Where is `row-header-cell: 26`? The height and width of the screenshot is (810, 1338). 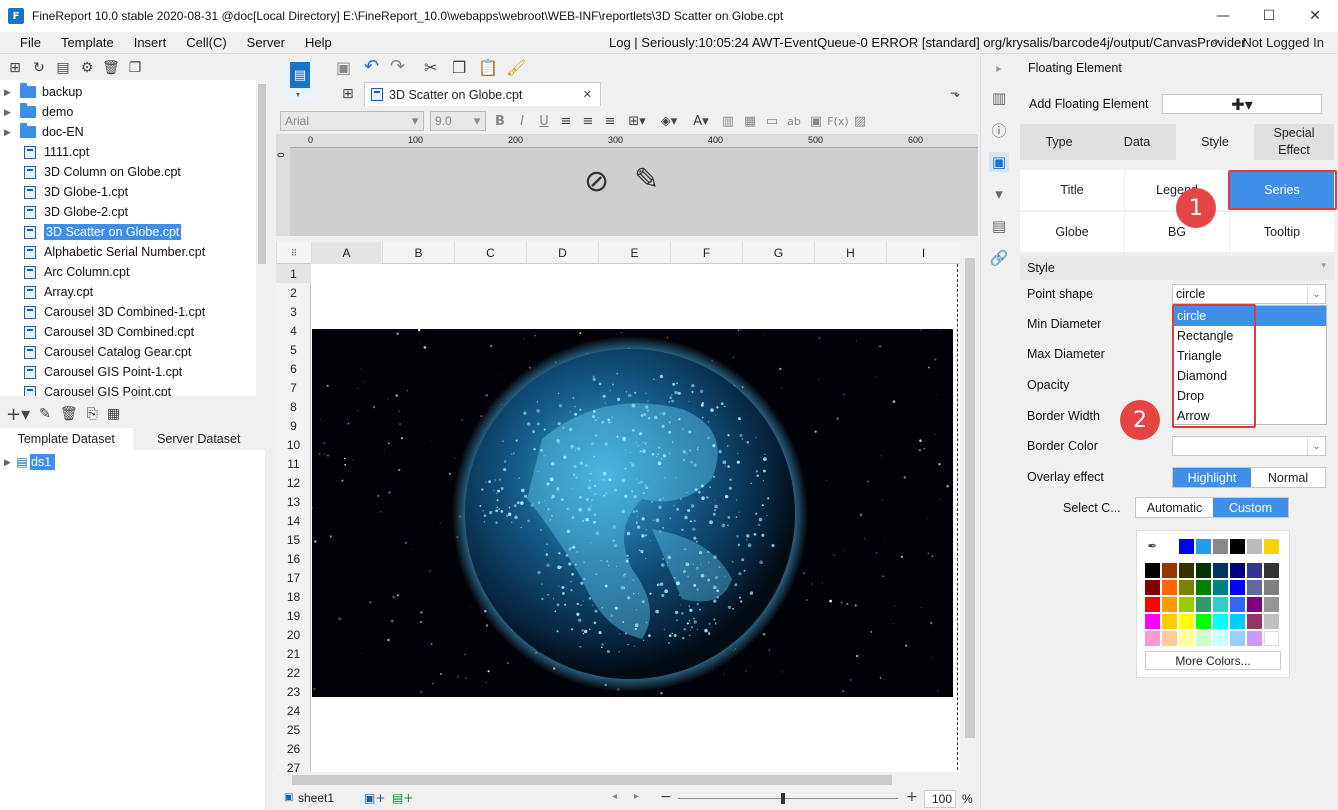 row-header-cell: 26 is located at coordinates (293, 748).